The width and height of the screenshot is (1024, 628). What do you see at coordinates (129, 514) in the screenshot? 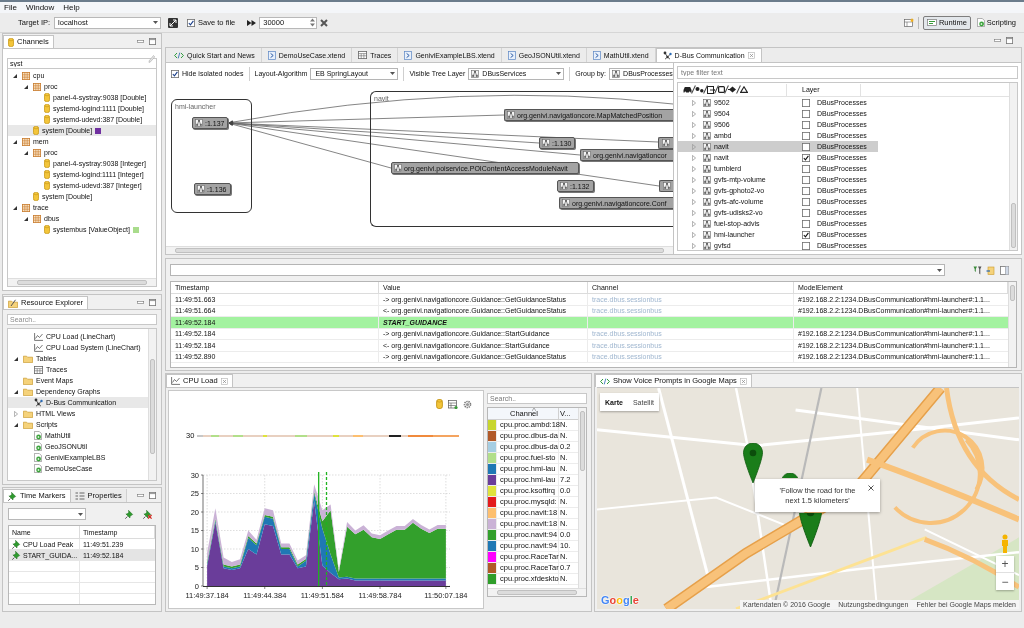
I see `add-marker-icon` at bounding box center [129, 514].